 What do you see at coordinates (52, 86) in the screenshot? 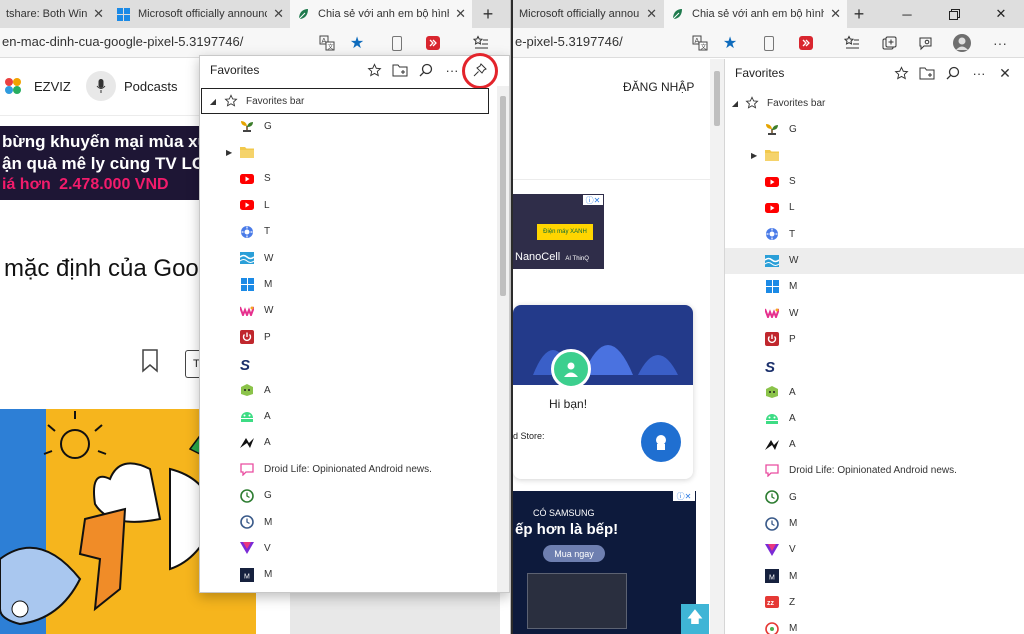
I see `nav-ezviz: EZVIZ` at bounding box center [52, 86].